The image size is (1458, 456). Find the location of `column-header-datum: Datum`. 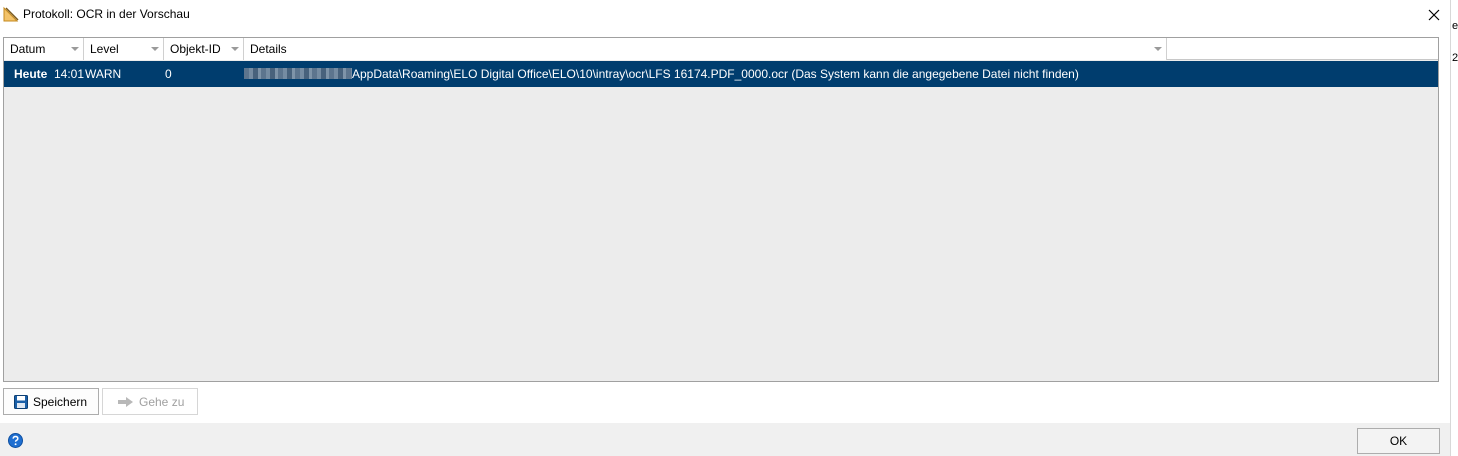

column-header-datum: Datum is located at coordinates (44, 49).